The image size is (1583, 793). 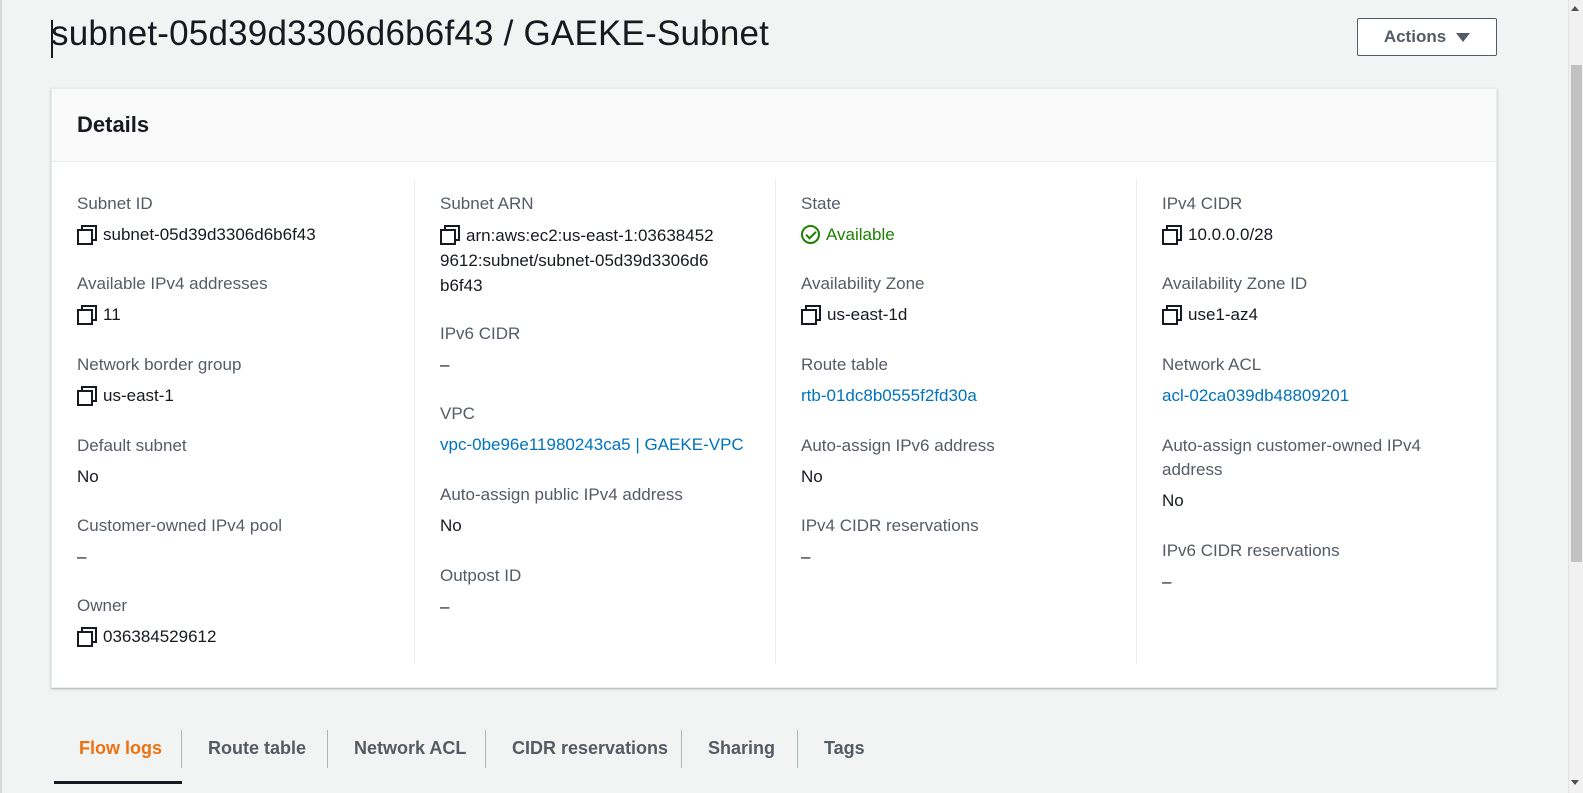 I want to click on field-outpost-id: Outpost ID –, so click(x=600, y=591).